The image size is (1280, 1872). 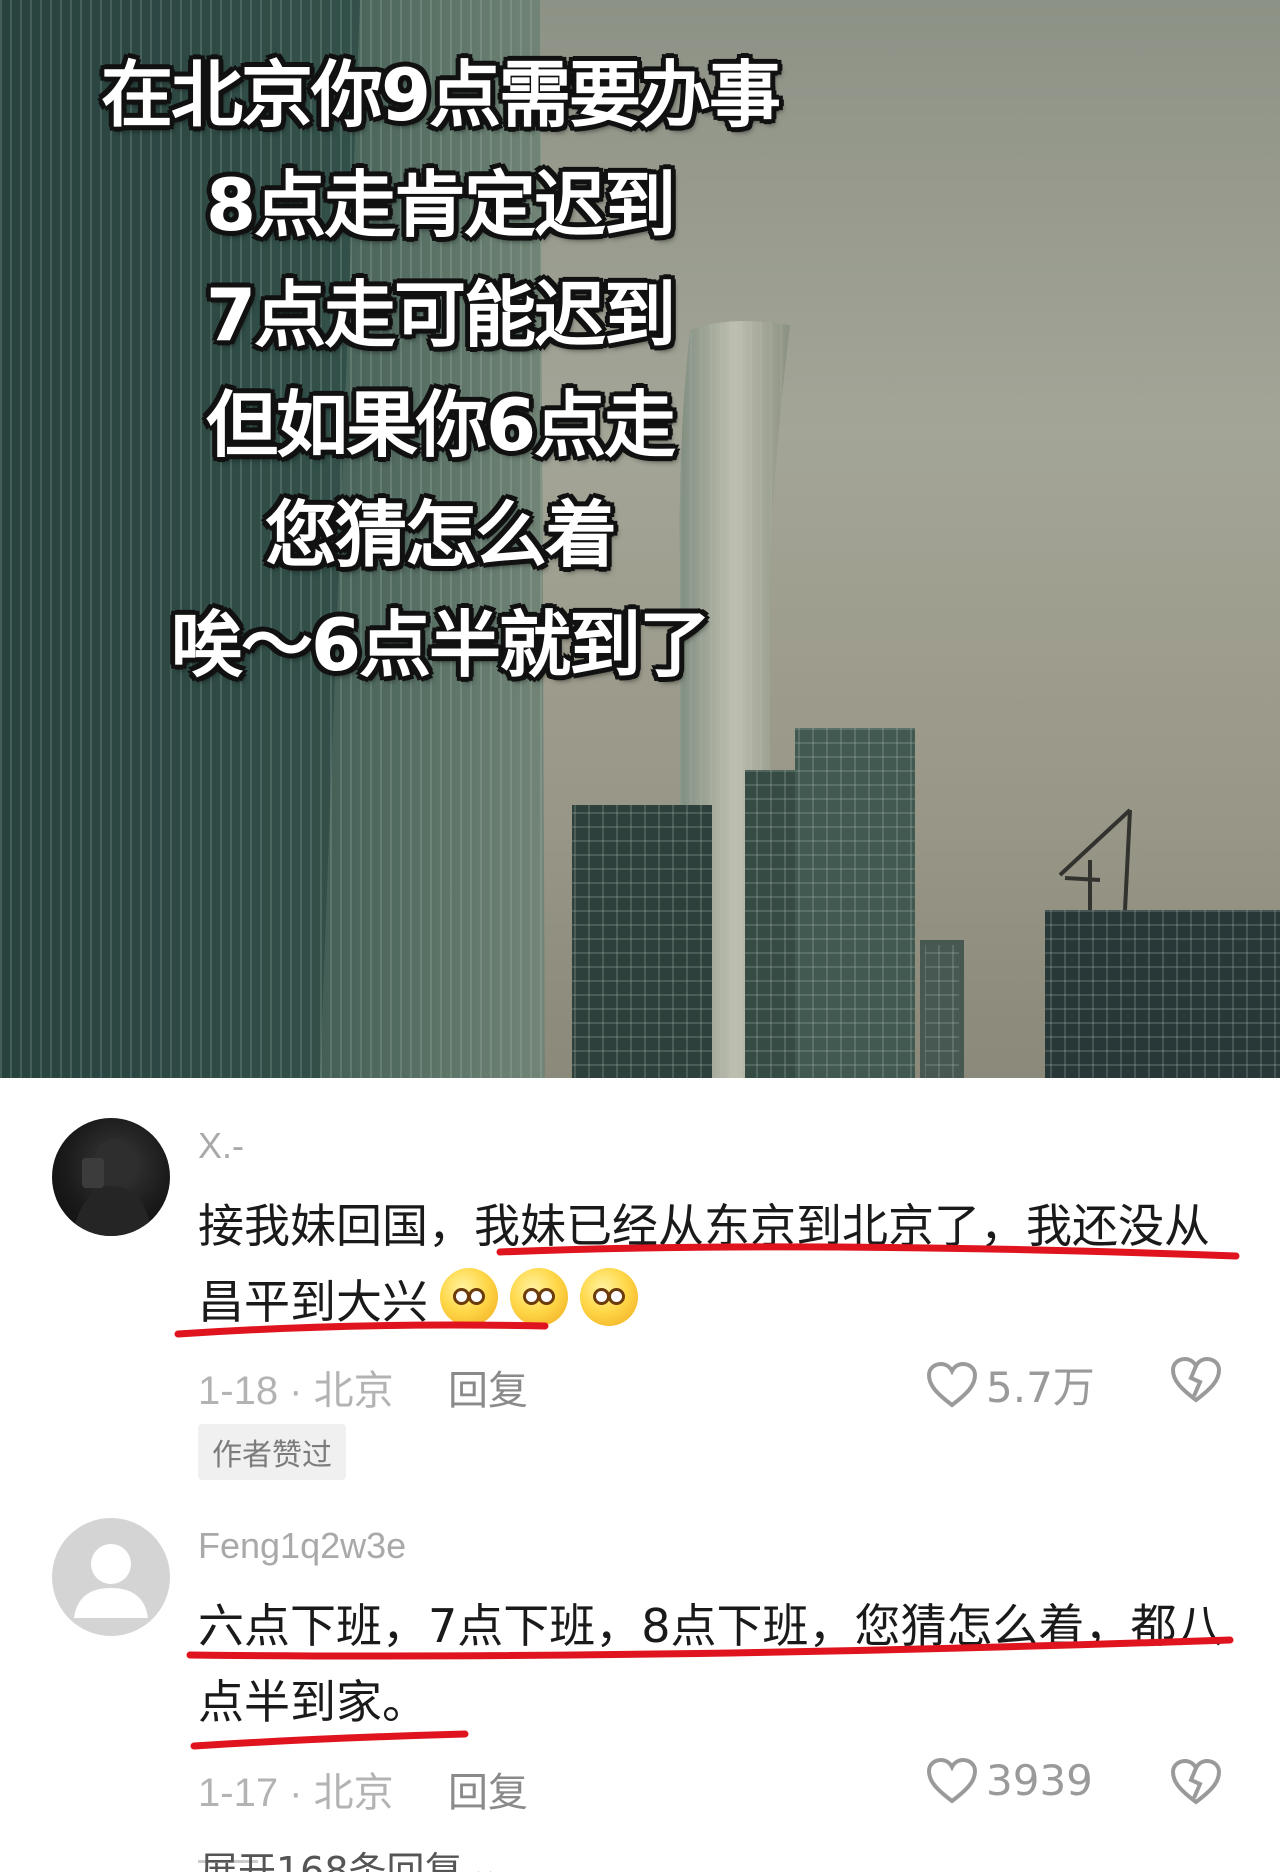 What do you see at coordinates (440, 425) in the screenshot?
I see `meme-line: 但如果你6点走` at bounding box center [440, 425].